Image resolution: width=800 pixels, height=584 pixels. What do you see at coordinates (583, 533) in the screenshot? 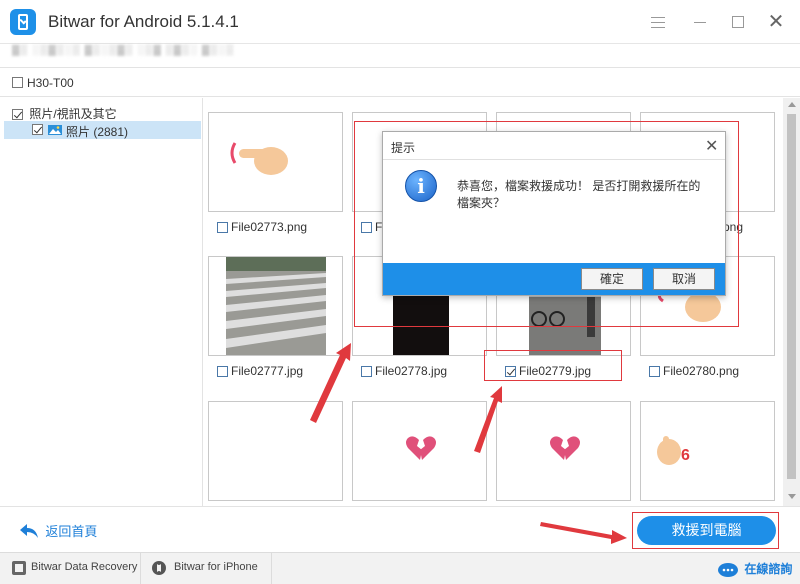
I see `arrow-to-recover-button` at bounding box center [583, 533].